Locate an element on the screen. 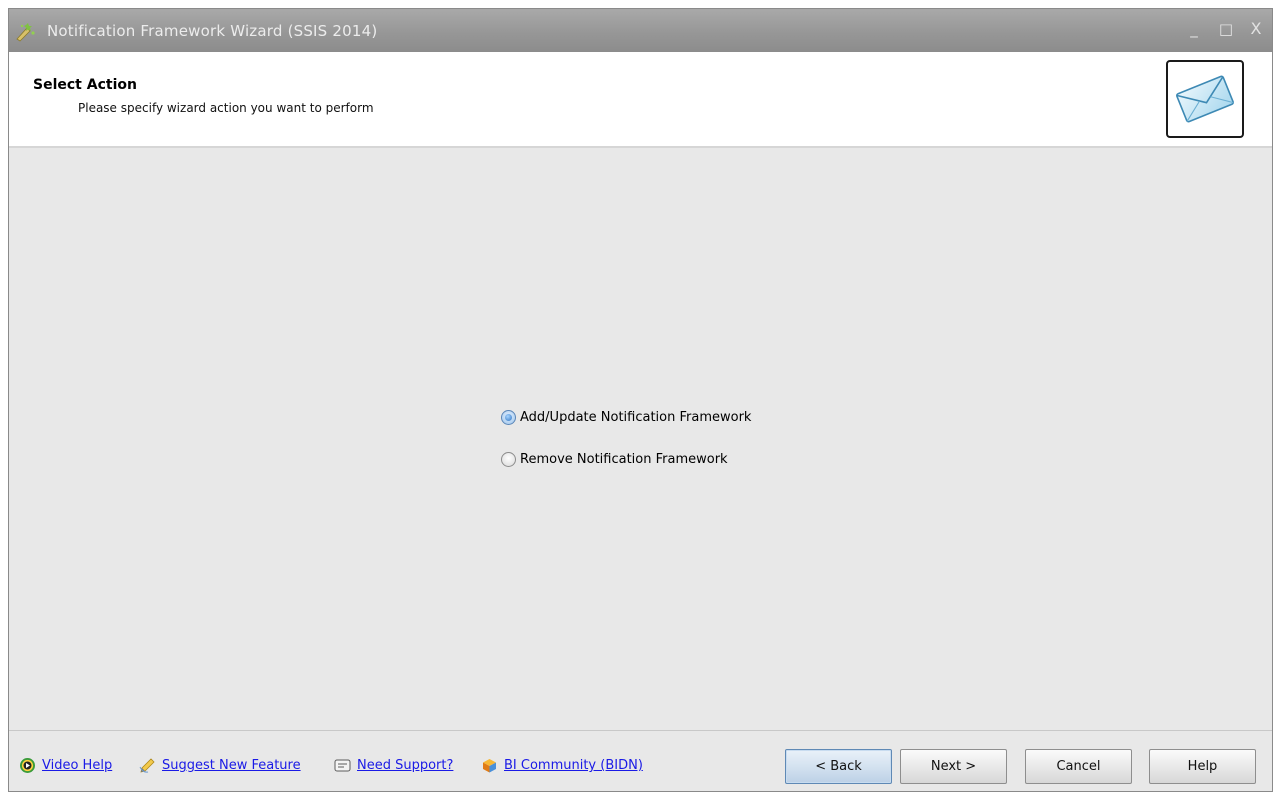  envelope-icon is located at coordinates (1205, 99).